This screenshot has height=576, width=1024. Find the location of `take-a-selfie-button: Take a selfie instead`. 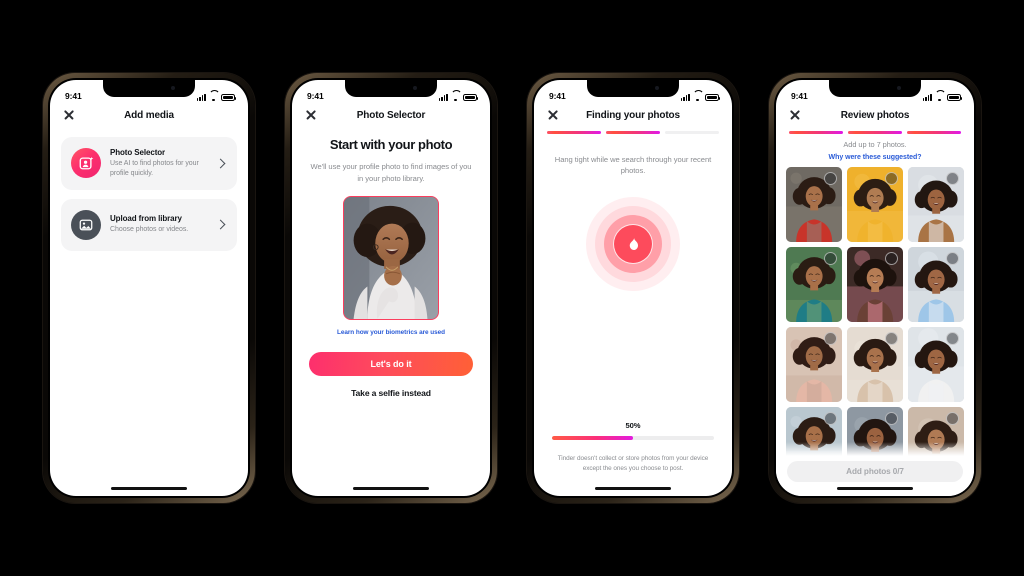

take-a-selfie-button: Take a selfie instead is located at coordinates (391, 393).